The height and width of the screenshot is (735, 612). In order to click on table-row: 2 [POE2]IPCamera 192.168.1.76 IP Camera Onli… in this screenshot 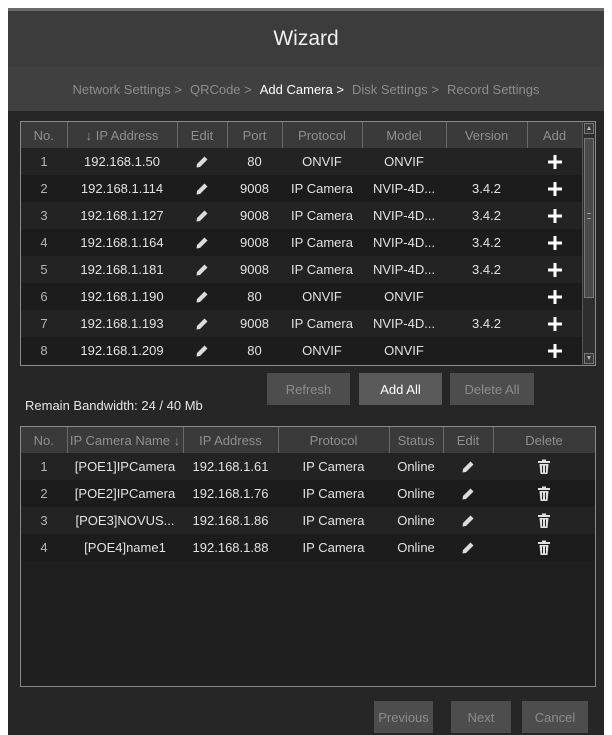, I will do `click(308, 493)`.